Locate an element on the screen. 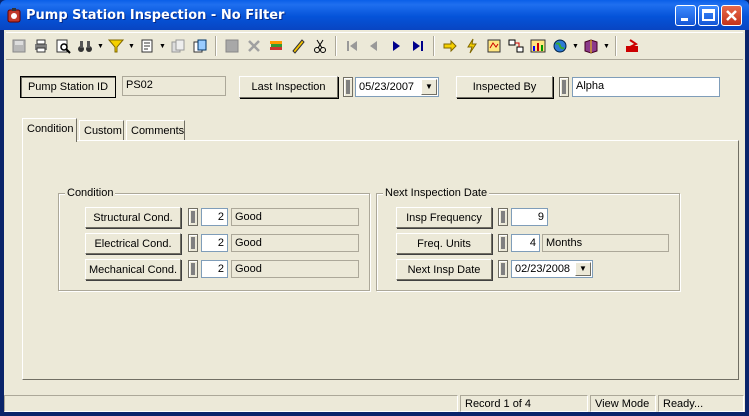 The width and height of the screenshot is (749, 416). copy-icon is located at coordinates (178, 46).